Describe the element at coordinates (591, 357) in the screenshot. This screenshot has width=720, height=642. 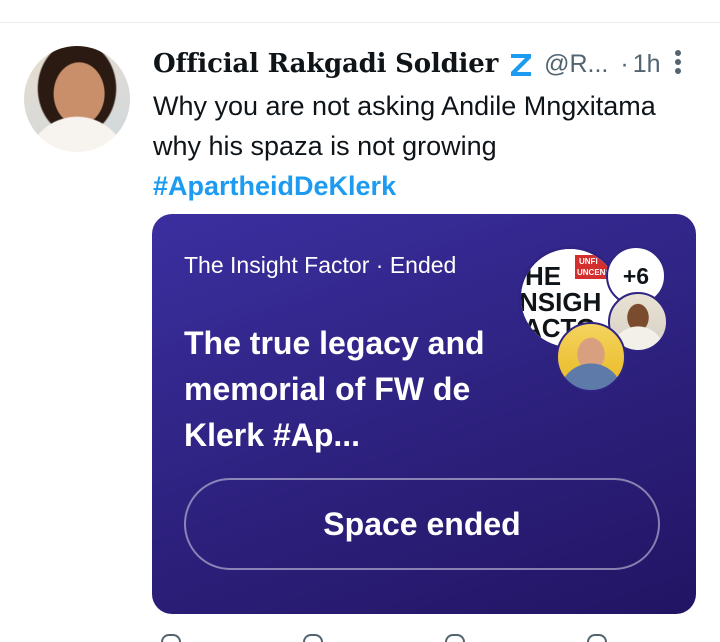
I see `speaker-avatar` at that location.